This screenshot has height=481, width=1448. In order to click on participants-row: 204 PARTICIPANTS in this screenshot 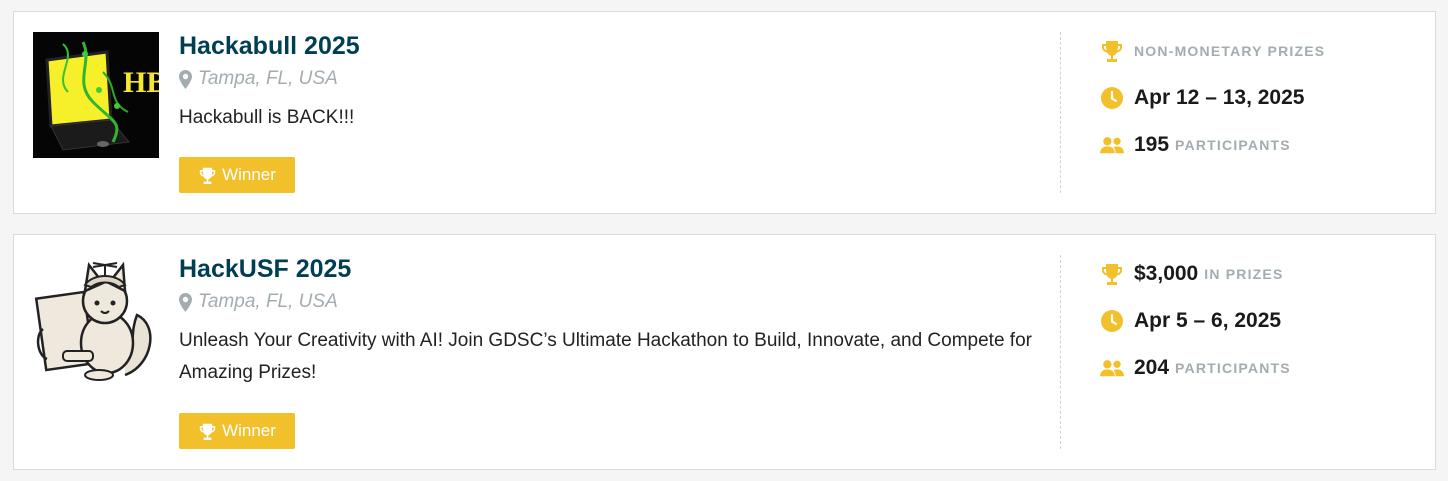, I will do `click(1195, 368)`.